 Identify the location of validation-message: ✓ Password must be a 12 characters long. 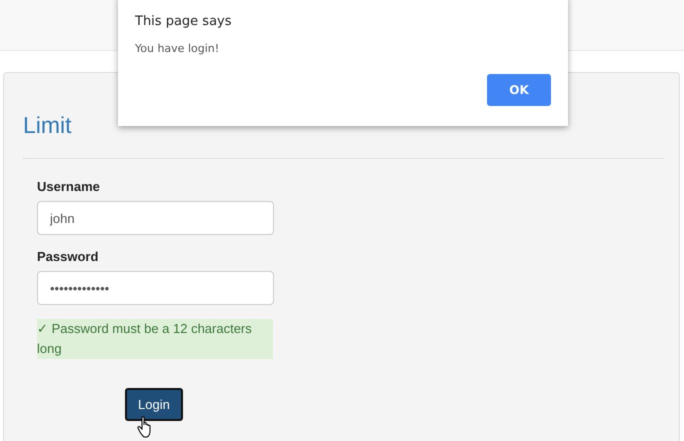
(155, 339).